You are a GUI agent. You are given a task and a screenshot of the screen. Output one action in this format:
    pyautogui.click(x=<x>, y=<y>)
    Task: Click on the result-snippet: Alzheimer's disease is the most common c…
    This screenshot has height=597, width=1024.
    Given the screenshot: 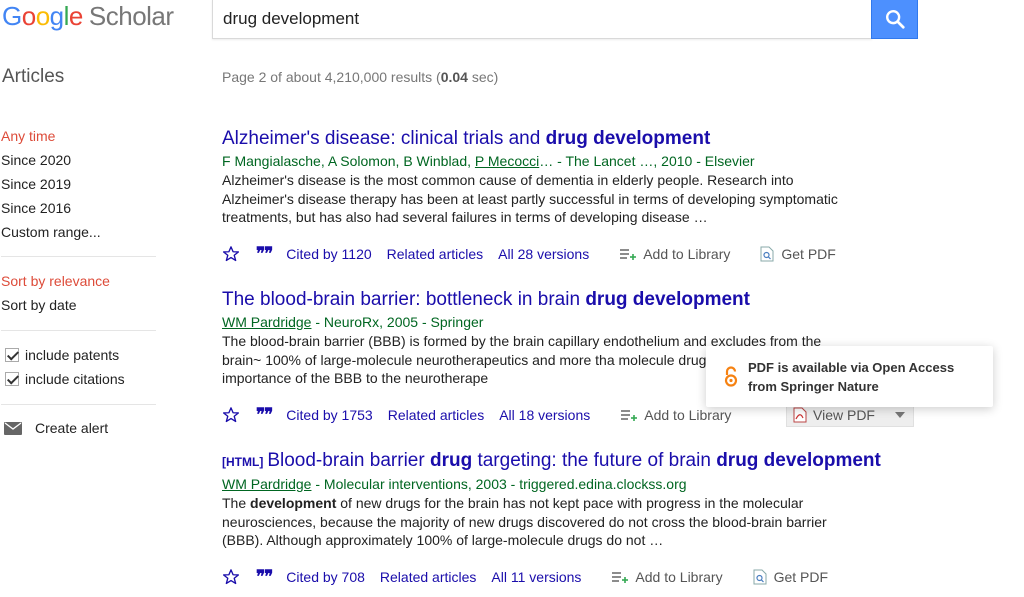 What is the action you would take?
    pyautogui.click(x=530, y=198)
    